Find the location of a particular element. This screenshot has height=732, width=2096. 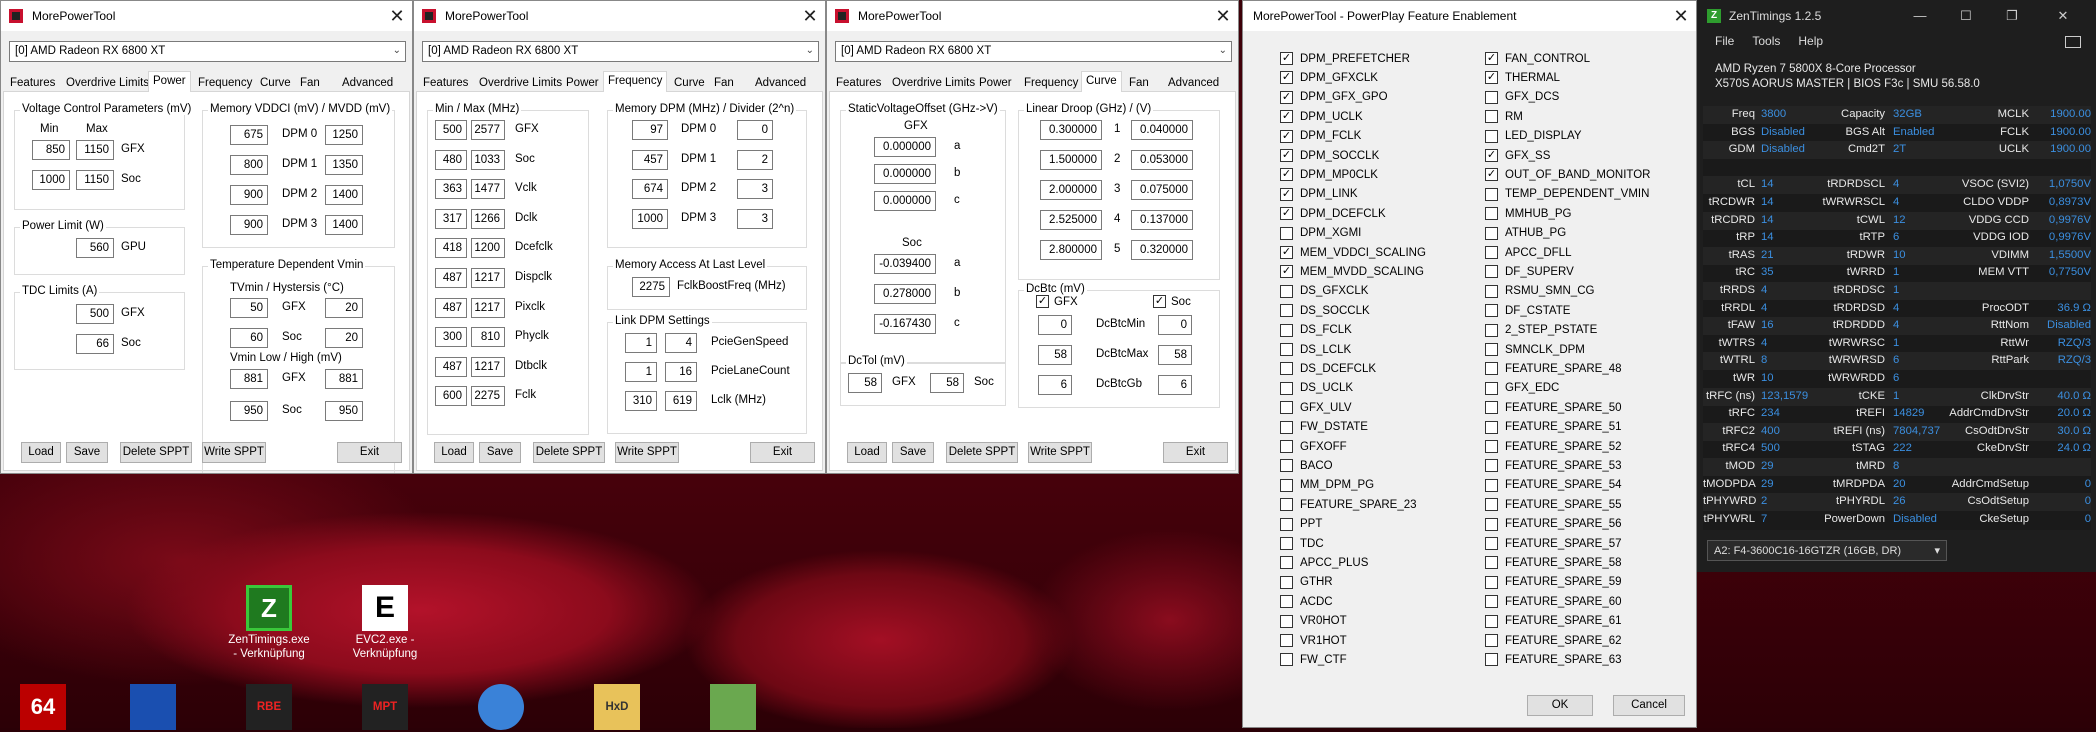

tab-frequency: Frequency is located at coordinates (225, 82).